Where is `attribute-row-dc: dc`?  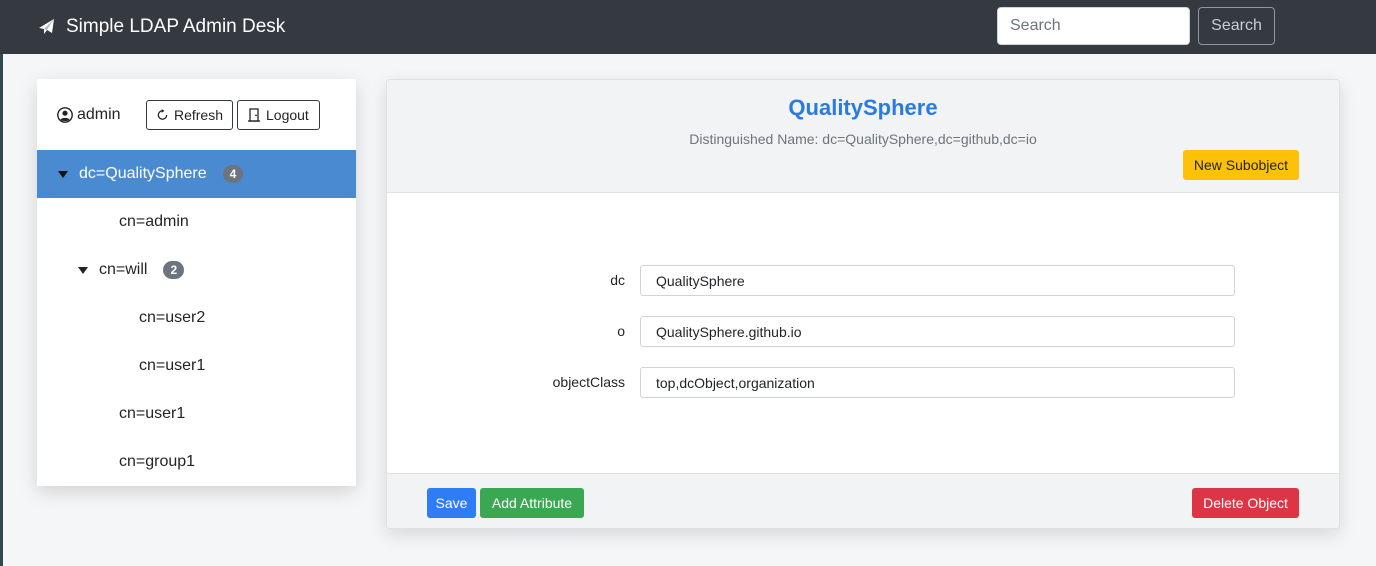 attribute-row-dc: dc is located at coordinates (863, 280).